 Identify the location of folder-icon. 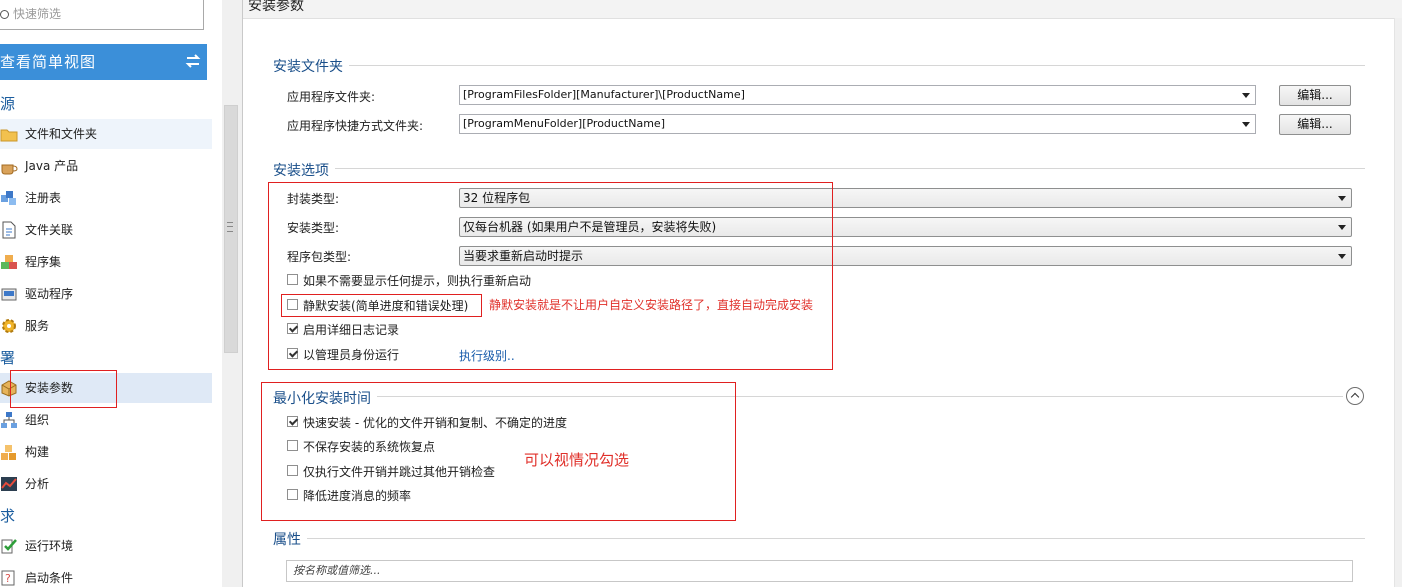
(9, 135).